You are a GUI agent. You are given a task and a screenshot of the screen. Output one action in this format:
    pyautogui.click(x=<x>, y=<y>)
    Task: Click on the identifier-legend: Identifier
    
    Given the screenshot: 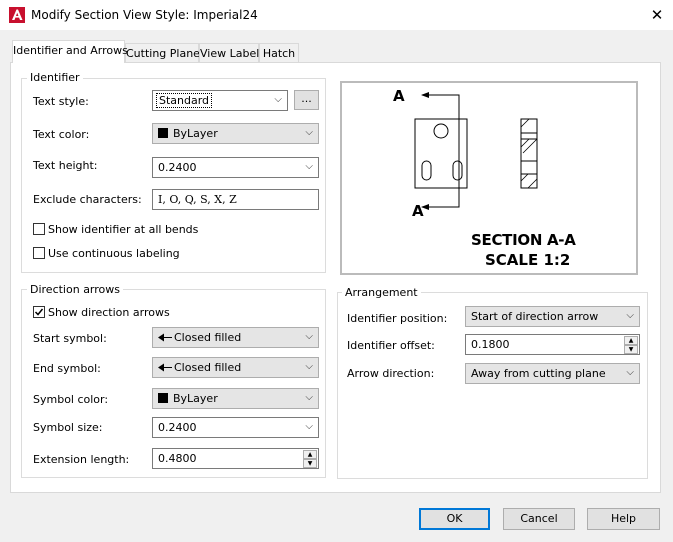 What is the action you would take?
    pyautogui.click(x=55, y=77)
    